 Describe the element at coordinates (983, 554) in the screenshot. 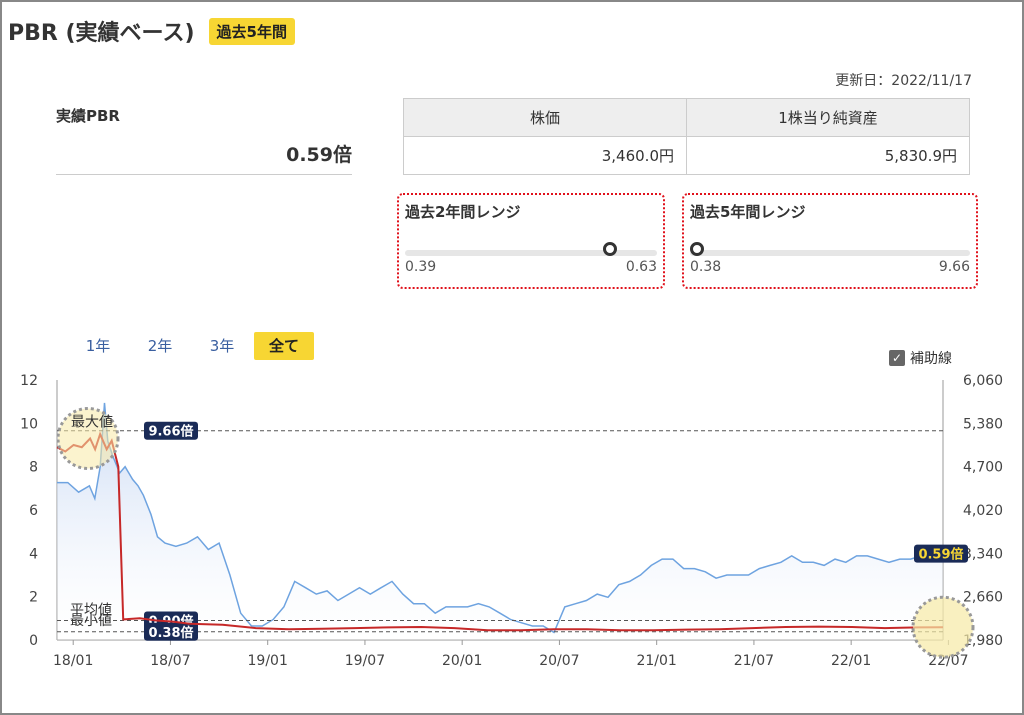

I see `right-tick-label: 3,340` at that location.